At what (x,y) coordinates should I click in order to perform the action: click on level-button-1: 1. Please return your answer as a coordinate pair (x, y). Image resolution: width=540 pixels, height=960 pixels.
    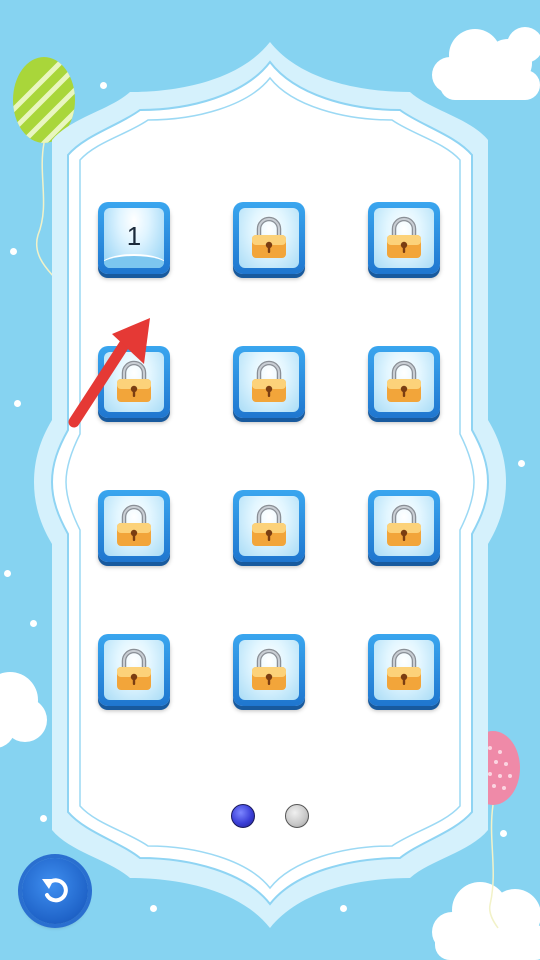
    Looking at the image, I should click on (134, 238).